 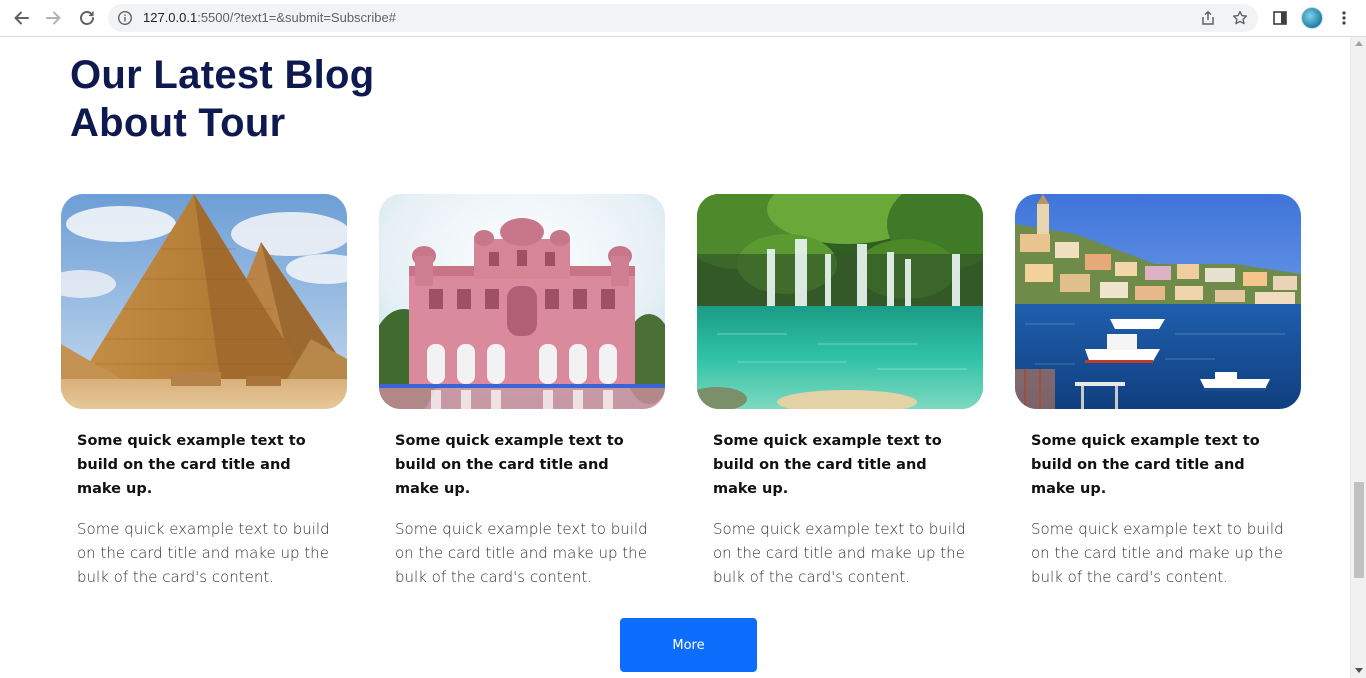 I want to click on waterfall-lagoon-image, so click(x=840, y=301).